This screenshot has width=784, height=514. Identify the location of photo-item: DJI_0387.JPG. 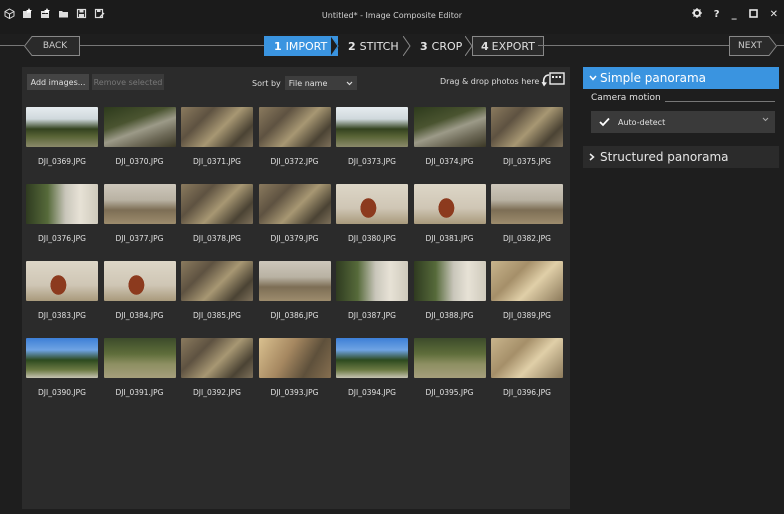
(372, 290).